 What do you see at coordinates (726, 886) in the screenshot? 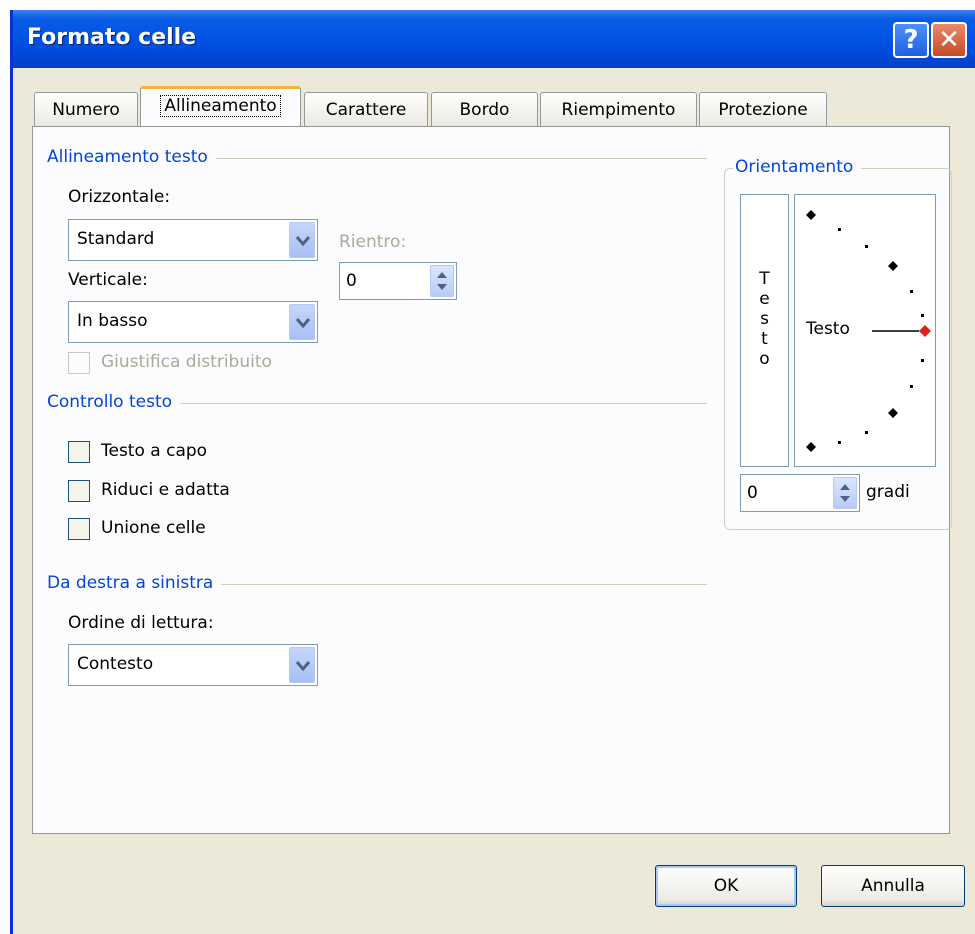
I see `ok-button: OK` at bounding box center [726, 886].